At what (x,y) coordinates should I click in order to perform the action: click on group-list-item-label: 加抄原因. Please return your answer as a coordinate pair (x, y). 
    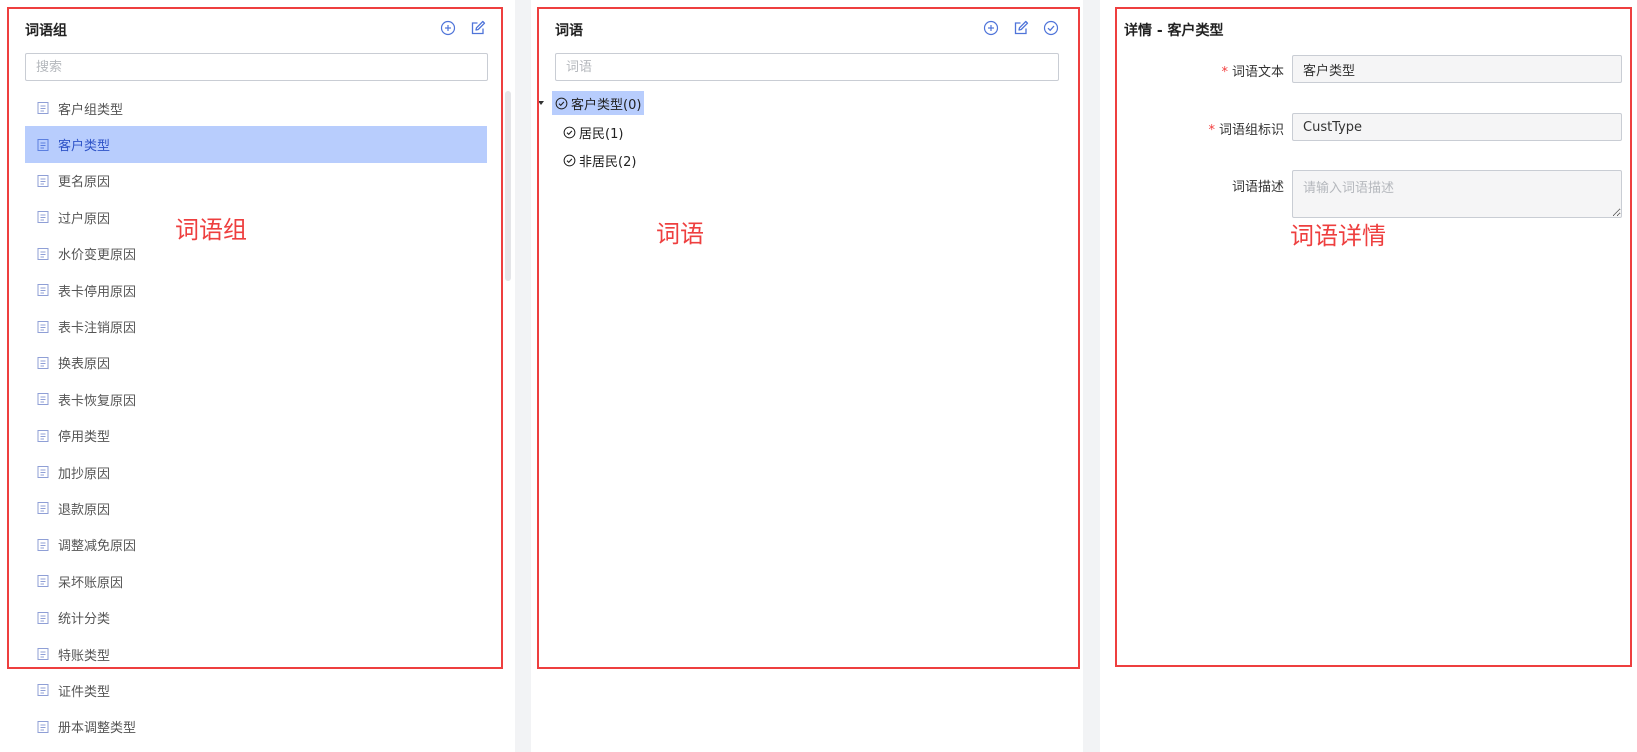
    Looking at the image, I should click on (84, 474).